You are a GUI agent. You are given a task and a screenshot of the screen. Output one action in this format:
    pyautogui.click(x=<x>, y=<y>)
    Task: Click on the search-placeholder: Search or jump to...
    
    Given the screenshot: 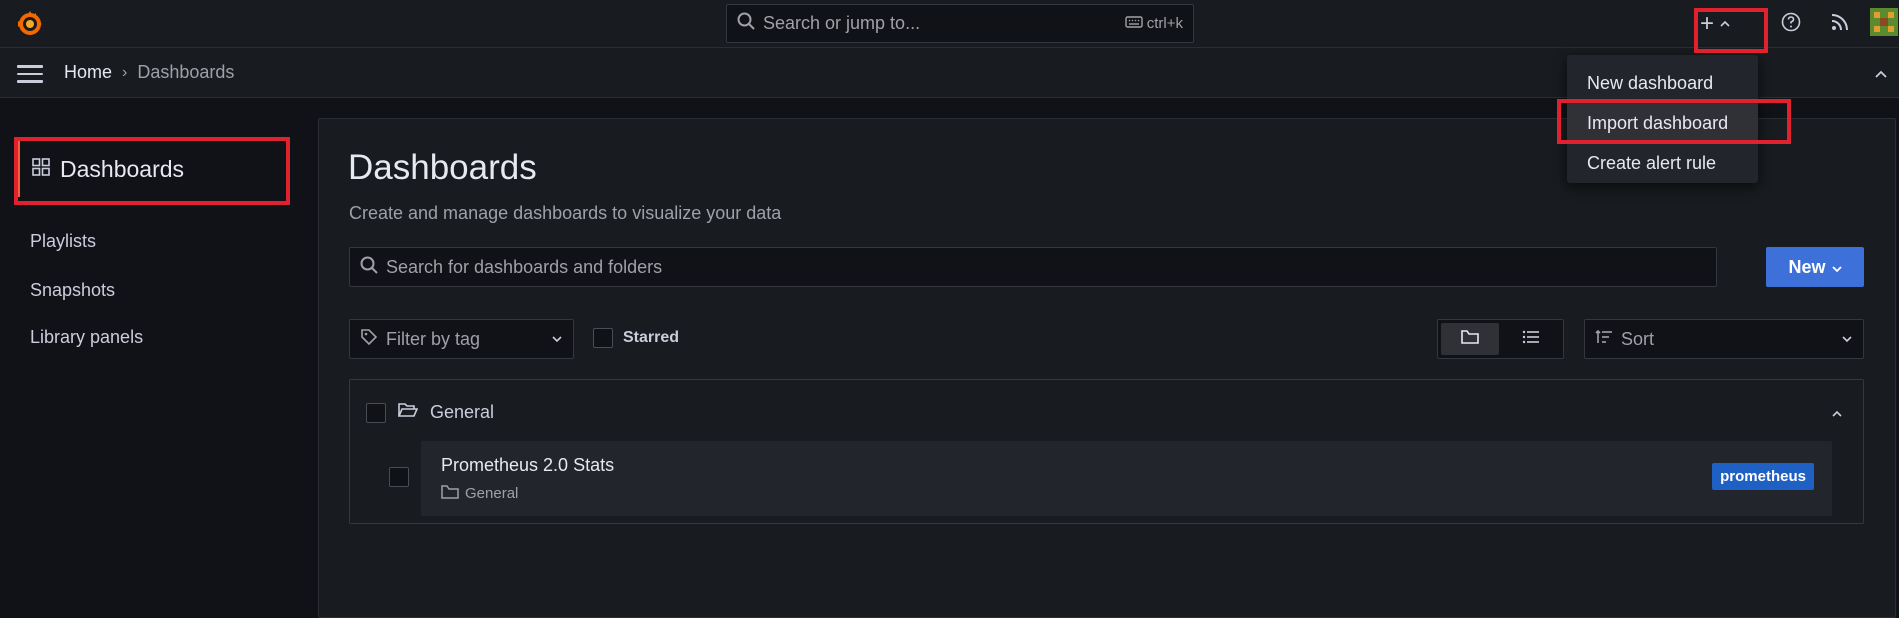 What is the action you would take?
    pyautogui.click(x=842, y=23)
    